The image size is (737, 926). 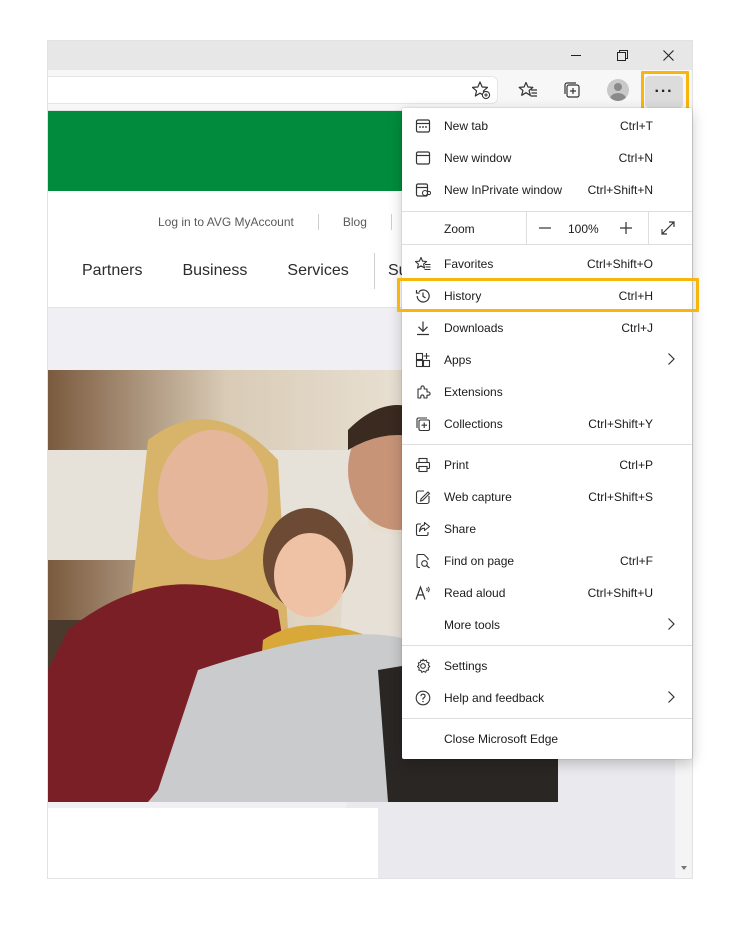 What do you see at coordinates (213, 843) in the screenshot?
I see `hero-white-block` at bounding box center [213, 843].